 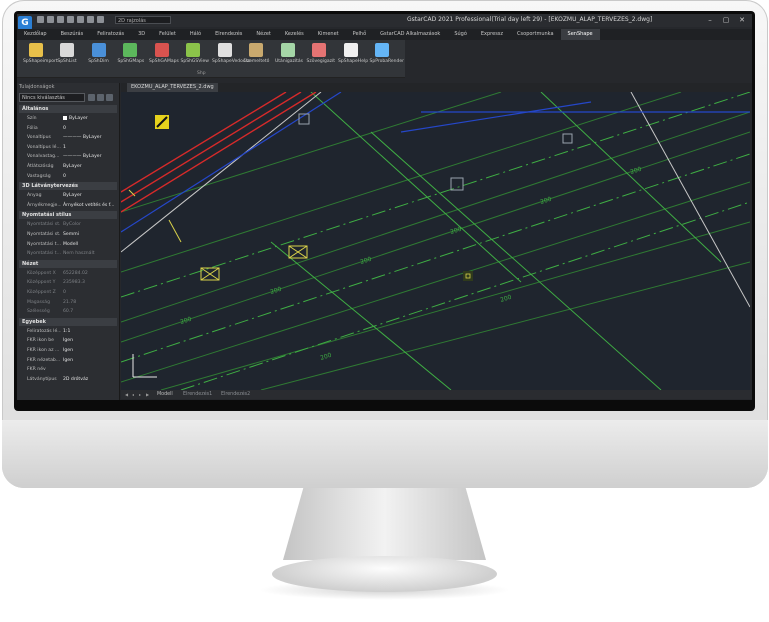 What do you see at coordinates (72, 147) in the screenshot?
I see `property-row: Vonaltípus lé... 1` at bounding box center [72, 147].